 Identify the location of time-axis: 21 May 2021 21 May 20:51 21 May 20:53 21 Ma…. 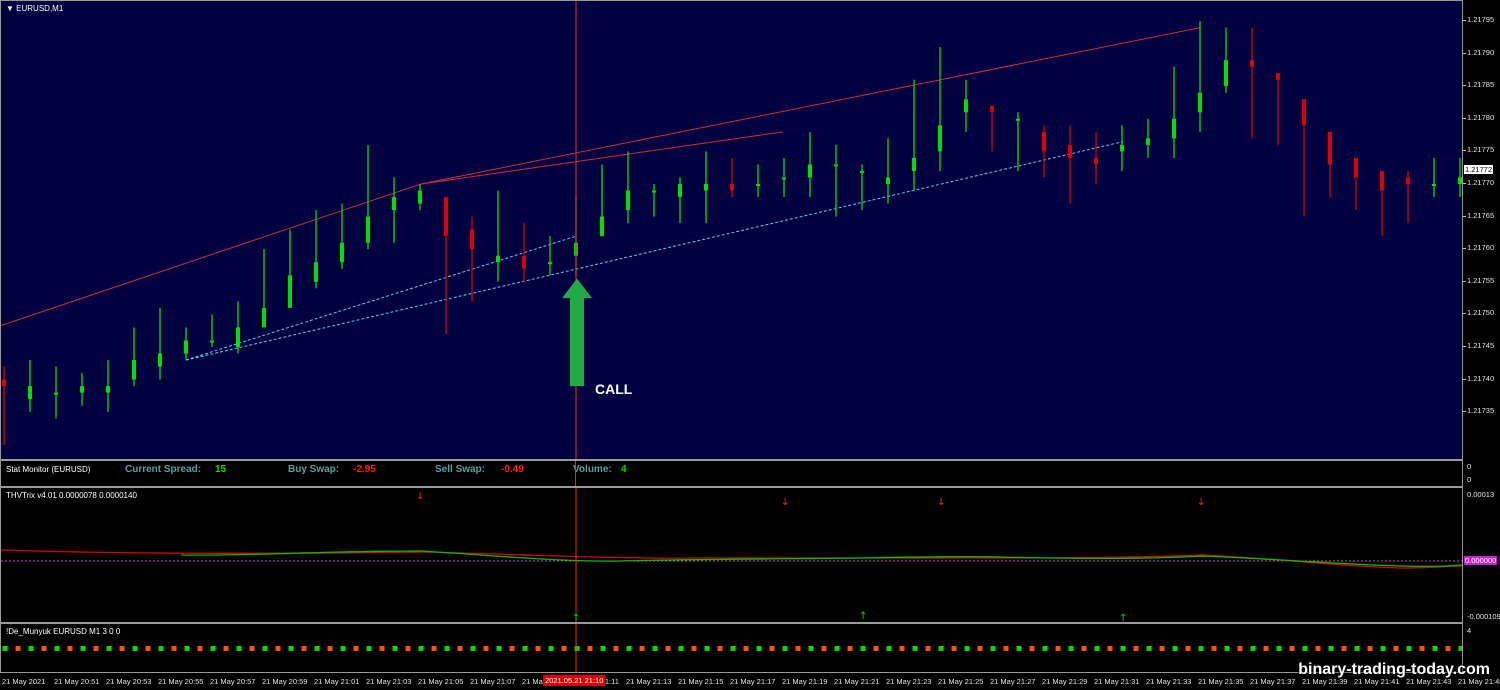
(750, 681).